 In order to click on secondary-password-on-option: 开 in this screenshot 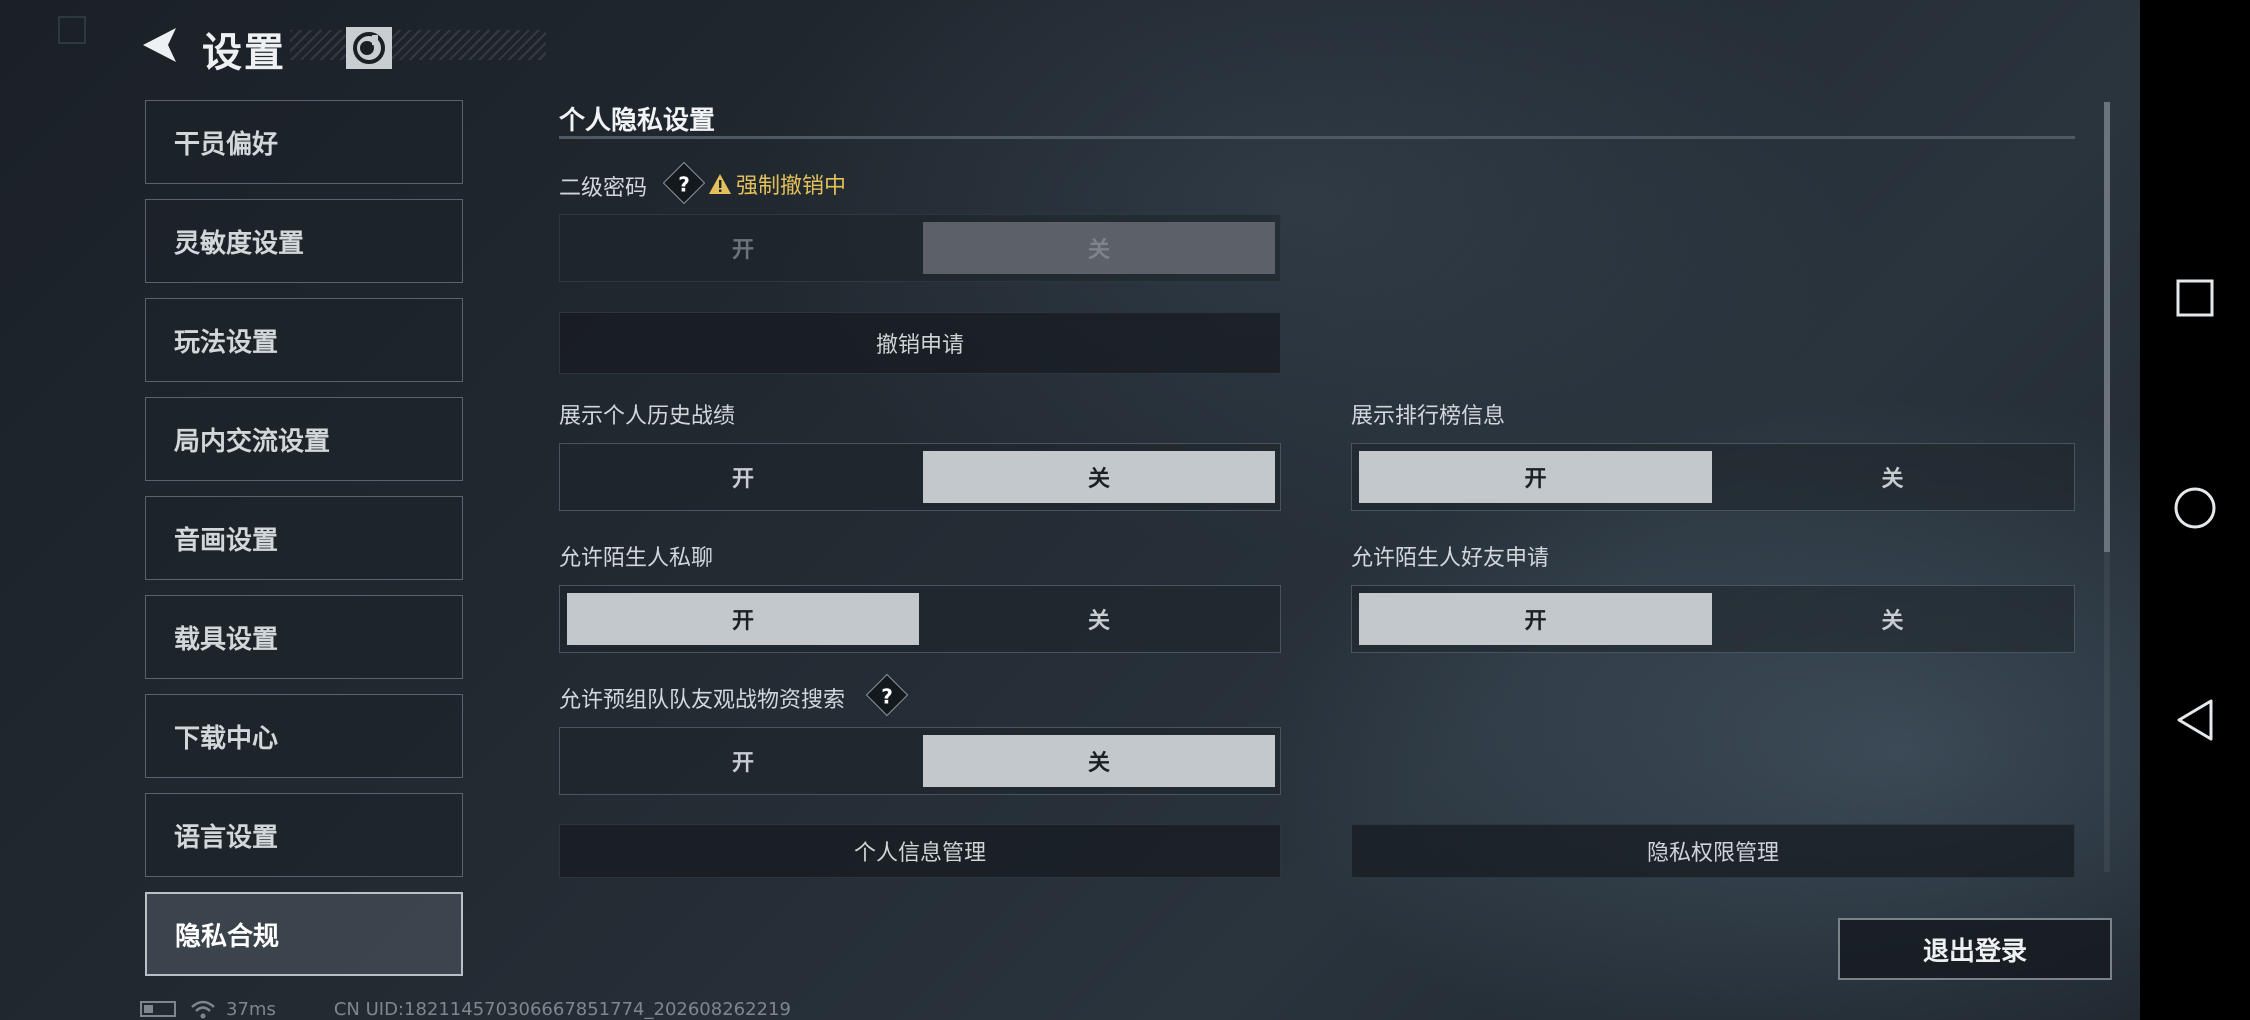, I will do `click(743, 248)`.